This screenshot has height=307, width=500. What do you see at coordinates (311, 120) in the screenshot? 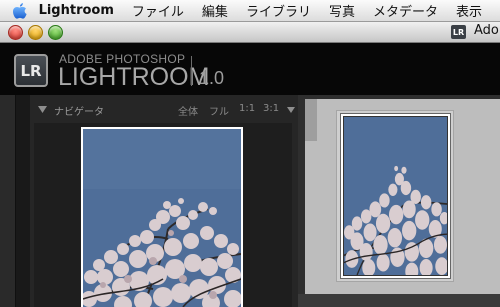
I see `grid-scrollbar` at bounding box center [311, 120].